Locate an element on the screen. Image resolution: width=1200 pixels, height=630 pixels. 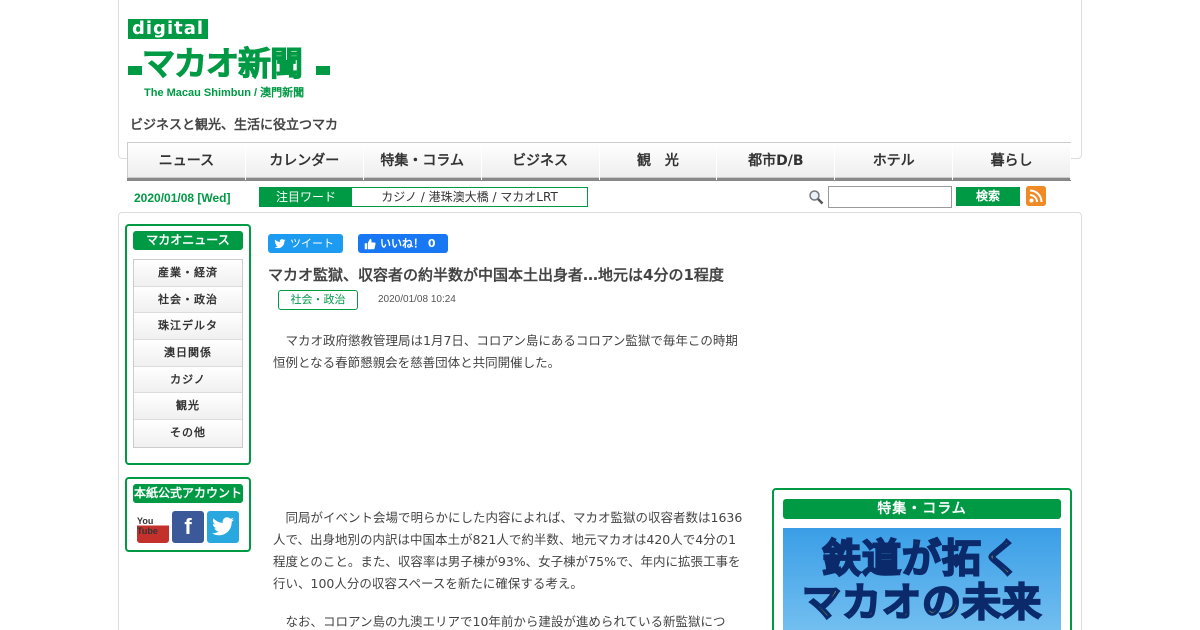
thumbs-up-icon is located at coordinates (370, 243).